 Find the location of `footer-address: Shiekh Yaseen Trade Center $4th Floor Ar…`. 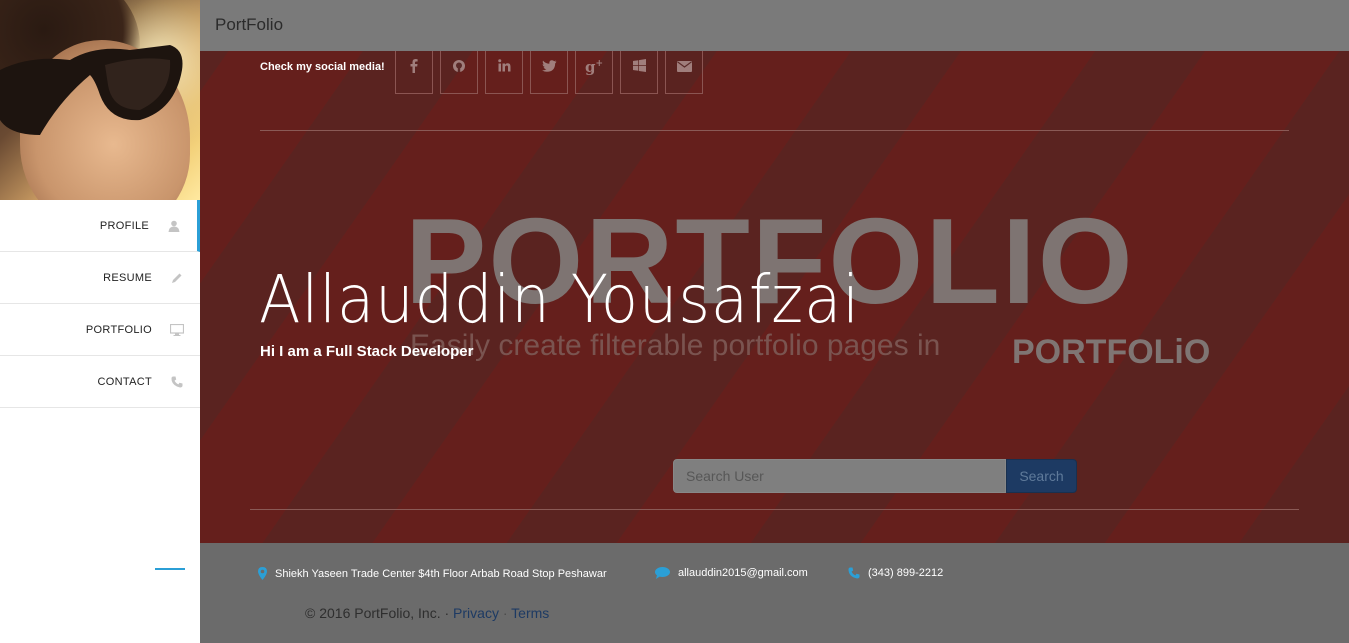

footer-address: Shiekh Yaseen Trade Center $4th Floor Ar… is located at coordinates (432, 573).